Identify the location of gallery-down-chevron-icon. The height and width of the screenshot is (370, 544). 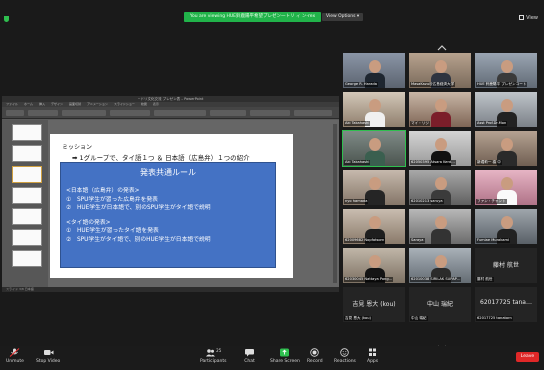
(442, 343).